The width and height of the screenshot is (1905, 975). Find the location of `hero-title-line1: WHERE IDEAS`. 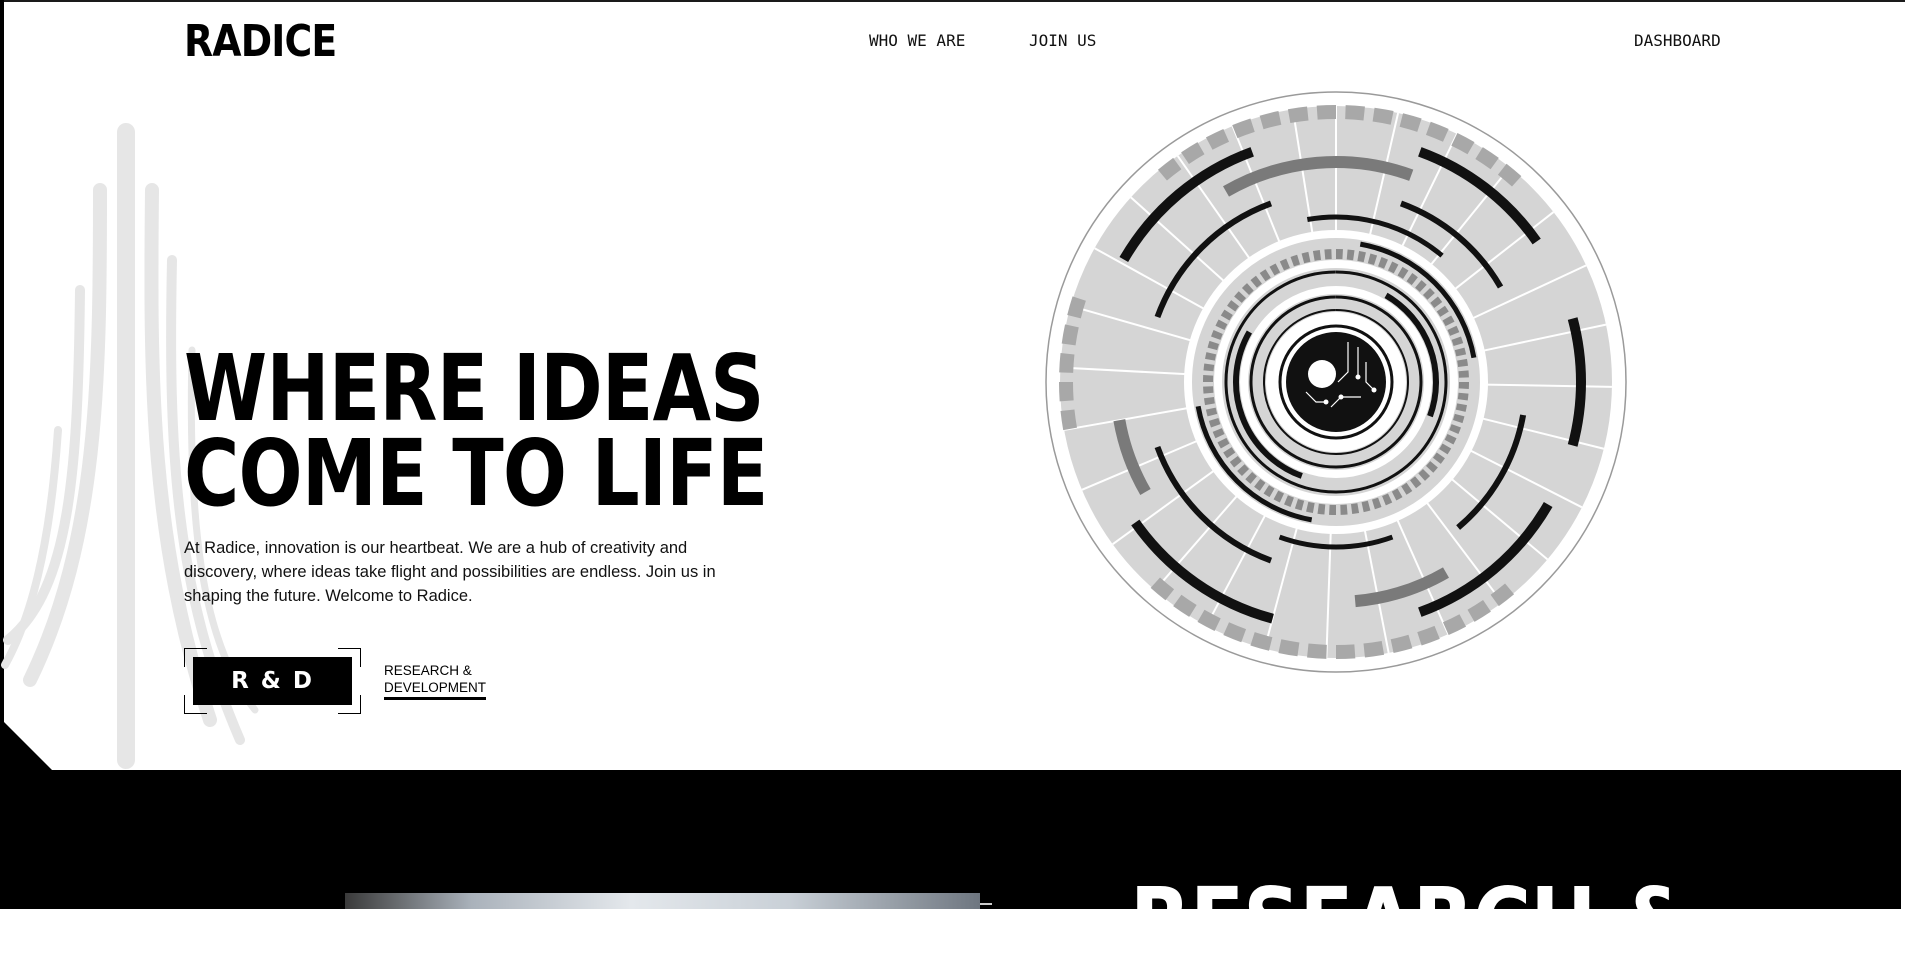

hero-title-line1: WHERE IDEAS is located at coordinates (474, 388).